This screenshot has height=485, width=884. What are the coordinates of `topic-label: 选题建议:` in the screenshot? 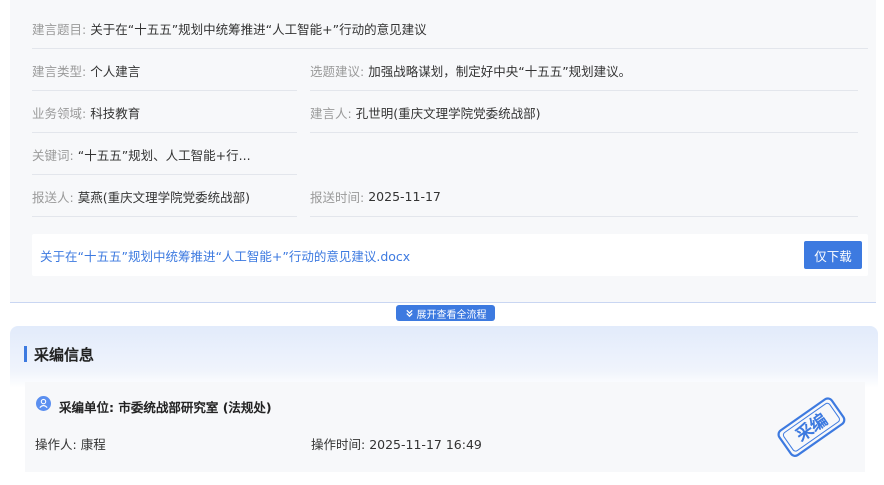 It's located at (337, 71).